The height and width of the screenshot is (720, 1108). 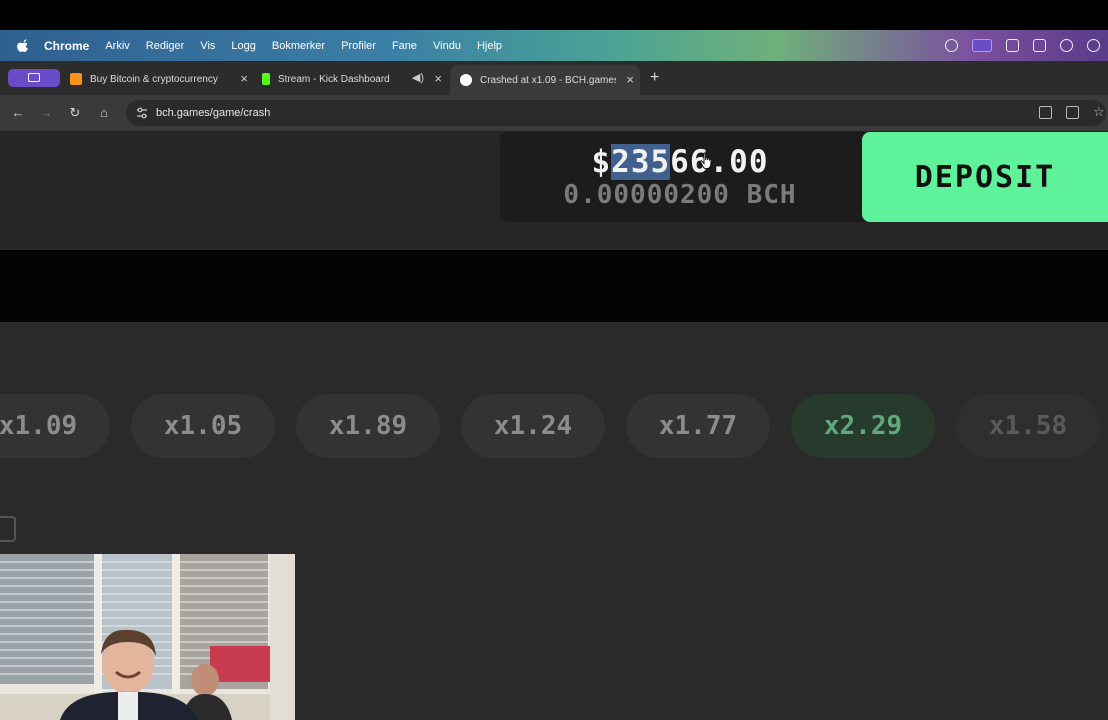 I want to click on selected-text: 235, so click(x=641, y=162).